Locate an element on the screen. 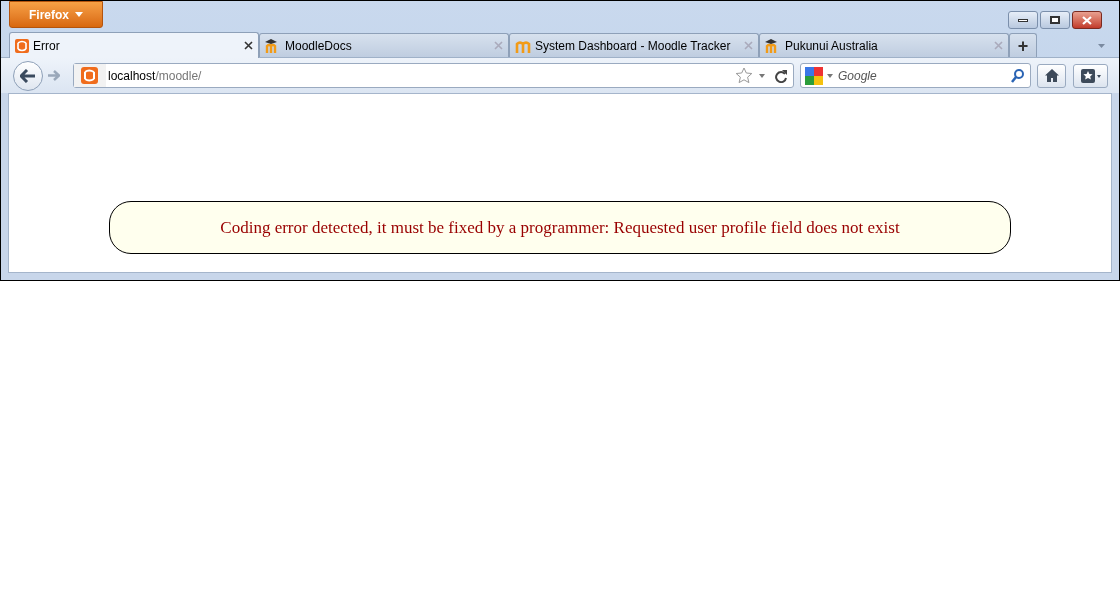 The image size is (1120, 614). tab-title: Error is located at coordinates (47, 46).